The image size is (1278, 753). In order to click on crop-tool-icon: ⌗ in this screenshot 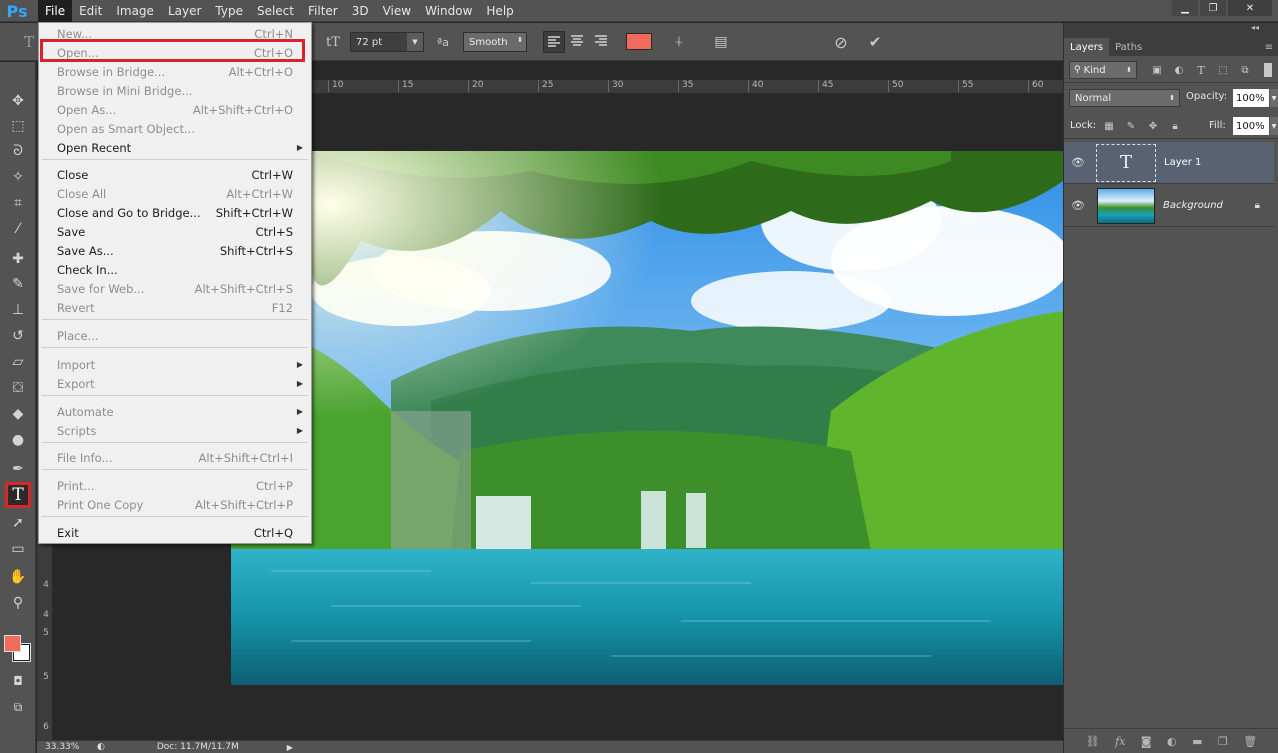, I will do `click(18, 203)`.